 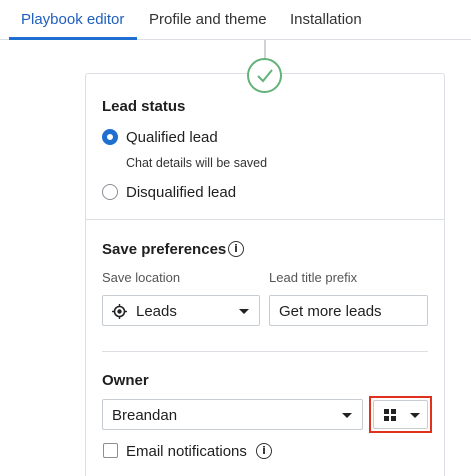 What do you see at coordinates (313, 277) in the screenshot?
I see `lead-title-prefix-label: Lead title prefix` at bounding box center [313, 277].